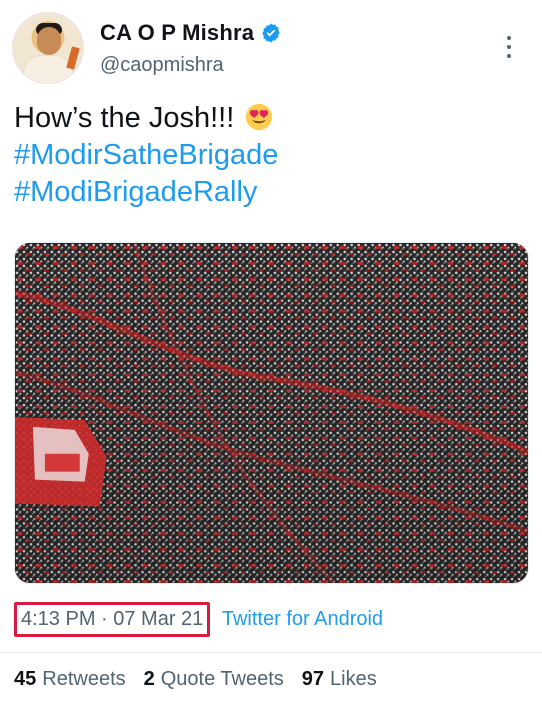 Image resolution: width=542 pixels, height=702 pixels. I want to click on tweet-header: CA O P Mishra @caopmishra, so click(271, 48).